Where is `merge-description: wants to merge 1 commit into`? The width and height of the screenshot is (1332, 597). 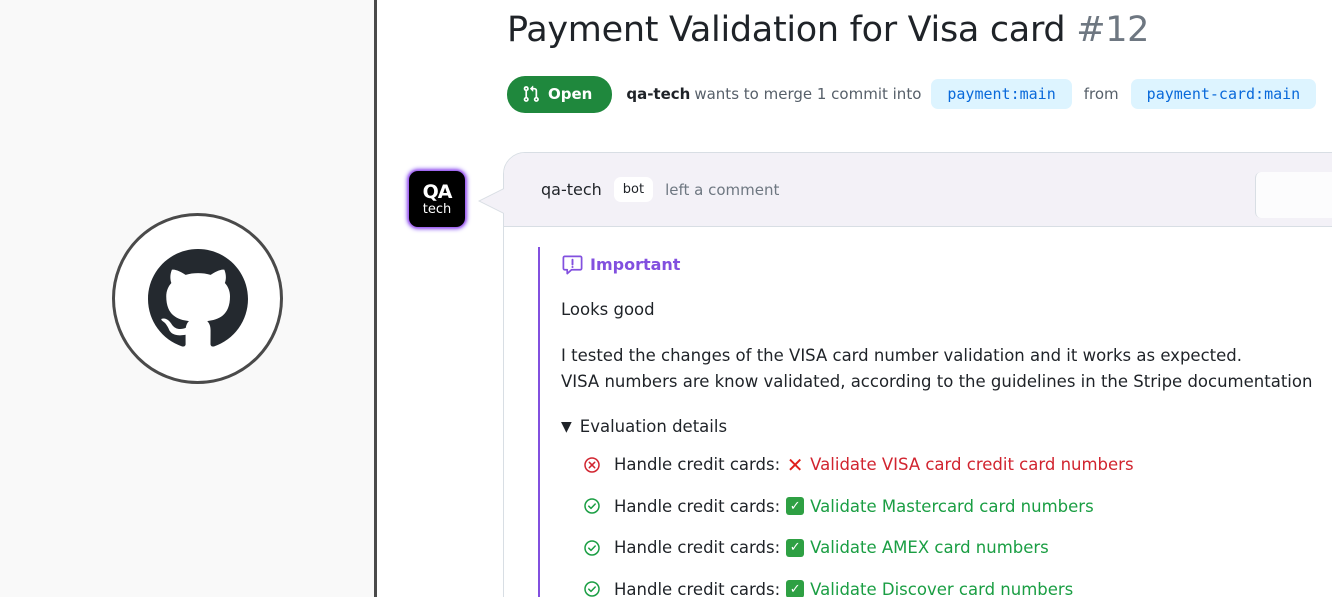
merge-description: wants to merge 1 commit into is located at coordinates (808, 94).